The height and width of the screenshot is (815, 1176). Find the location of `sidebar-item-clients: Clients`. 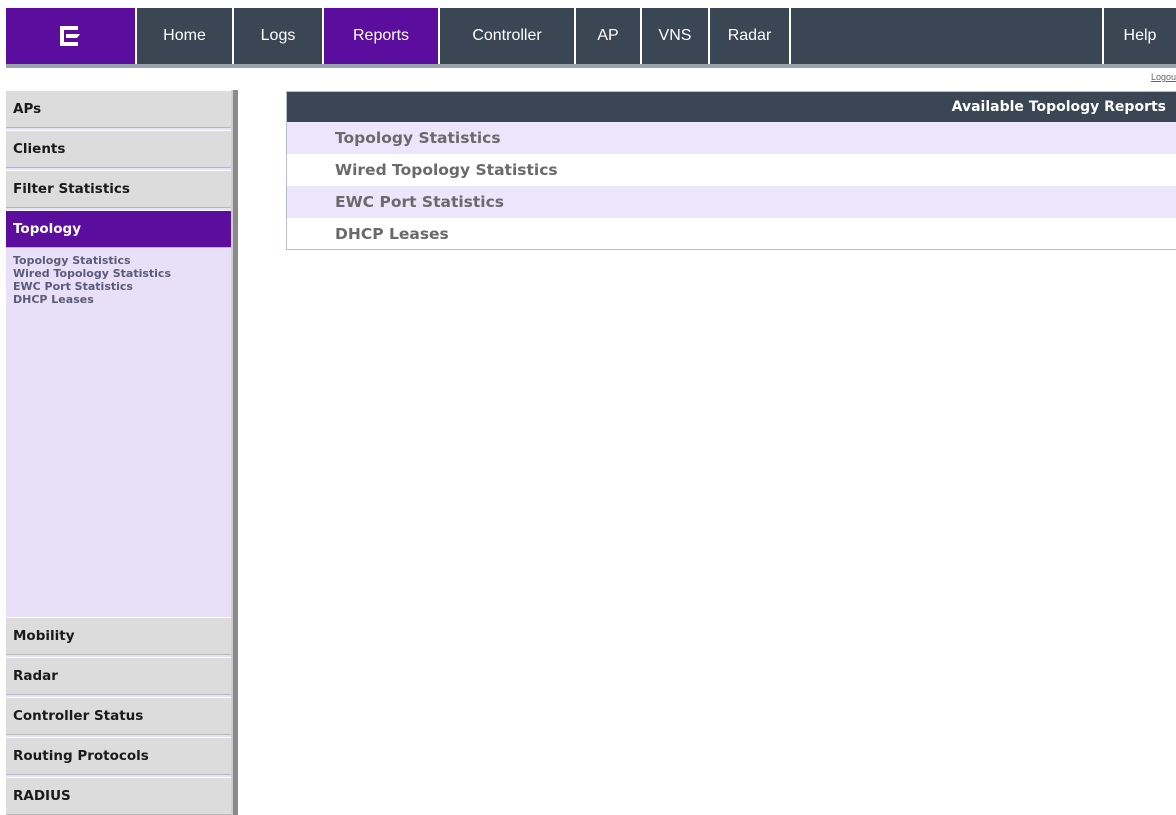

sidebar-item-clients: Clients is located at coordinates (118, 149).